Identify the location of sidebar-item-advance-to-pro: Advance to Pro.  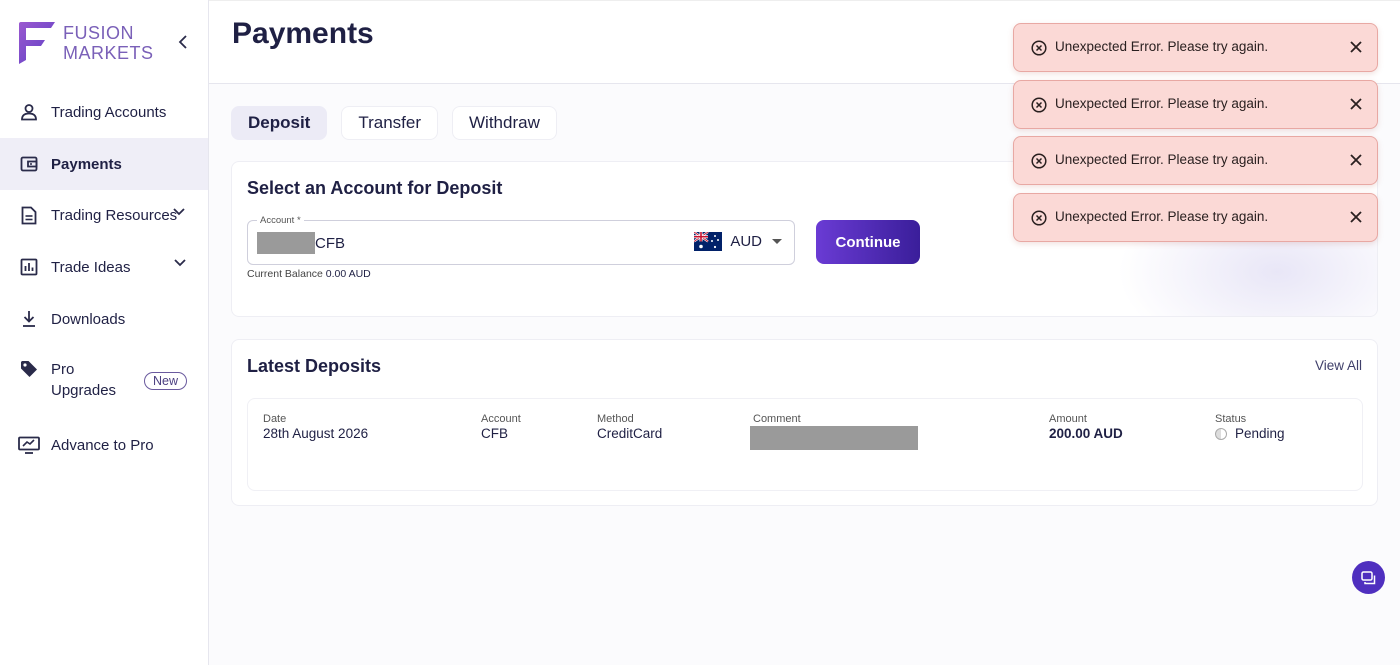
(104, 445).